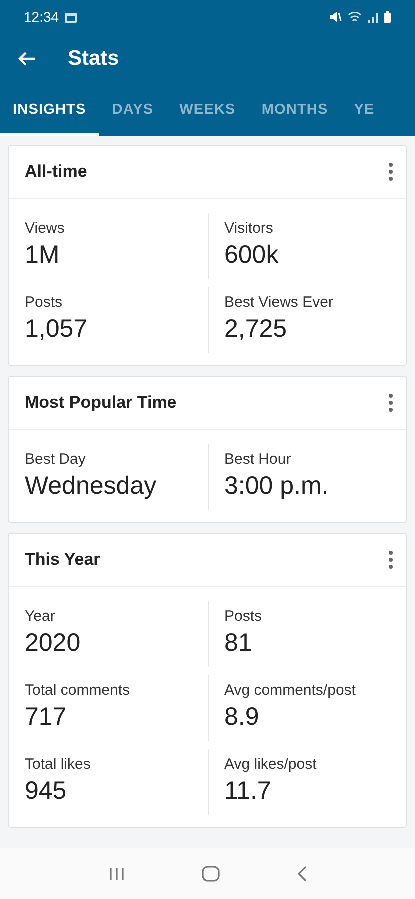  What do you see at coordinates (101, 403) in the screenshot?
I see `card-title: Most Popular Time` at bounding box center [101, 403].